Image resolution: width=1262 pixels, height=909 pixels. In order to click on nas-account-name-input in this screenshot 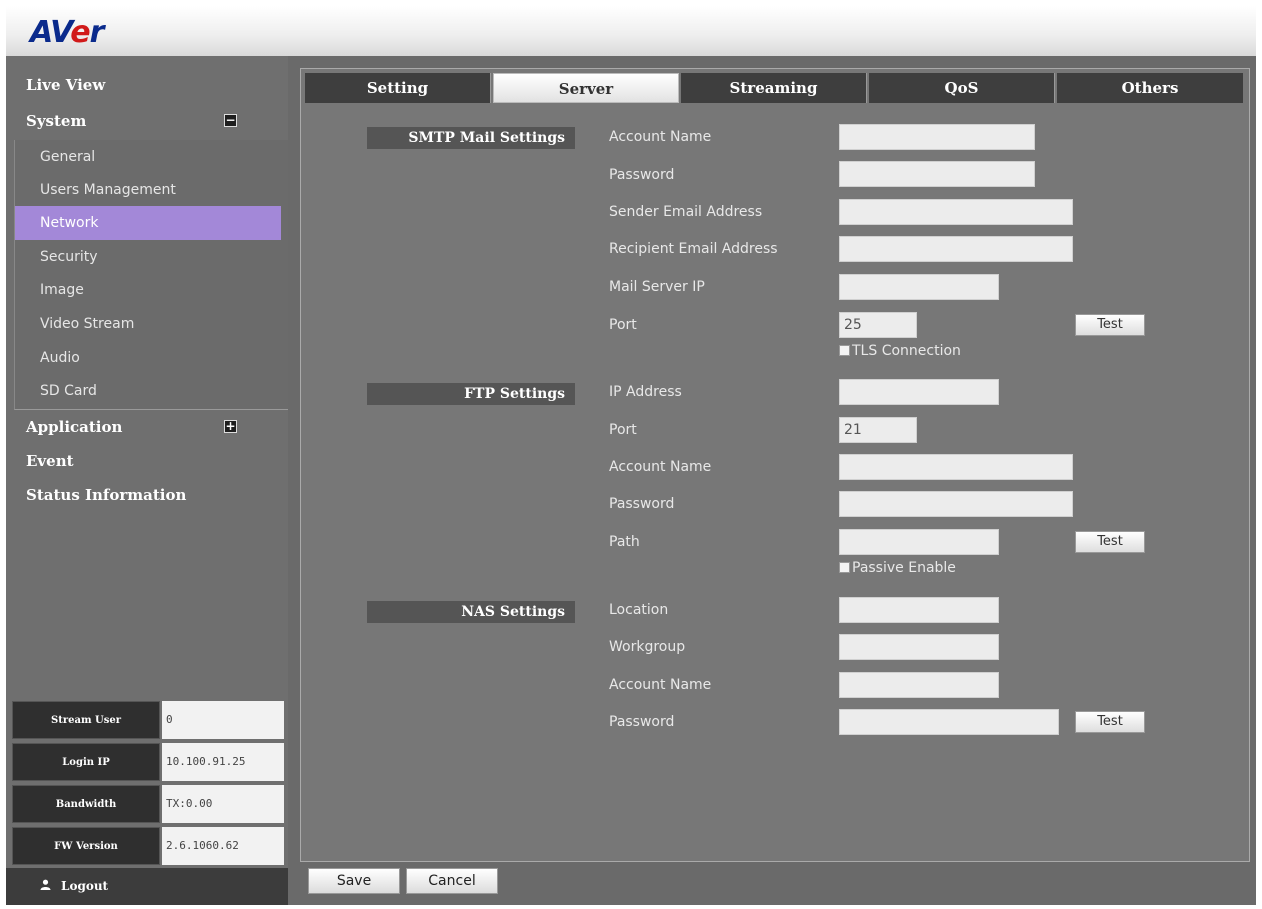, I will do `click(919, 685)`.